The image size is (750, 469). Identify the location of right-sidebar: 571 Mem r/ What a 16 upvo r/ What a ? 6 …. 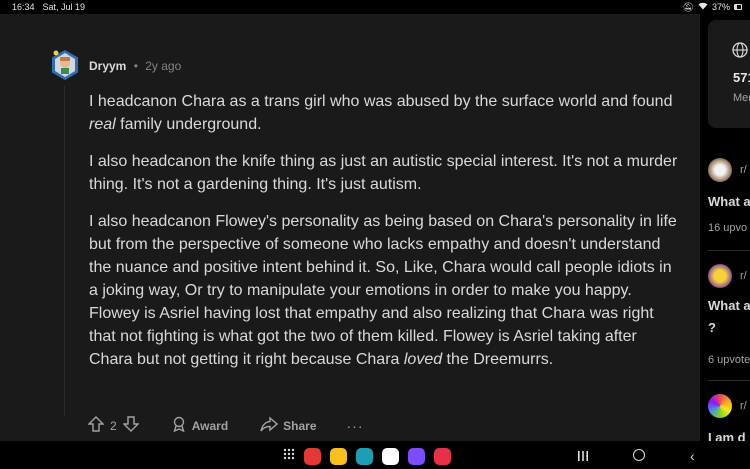
(725, 227).